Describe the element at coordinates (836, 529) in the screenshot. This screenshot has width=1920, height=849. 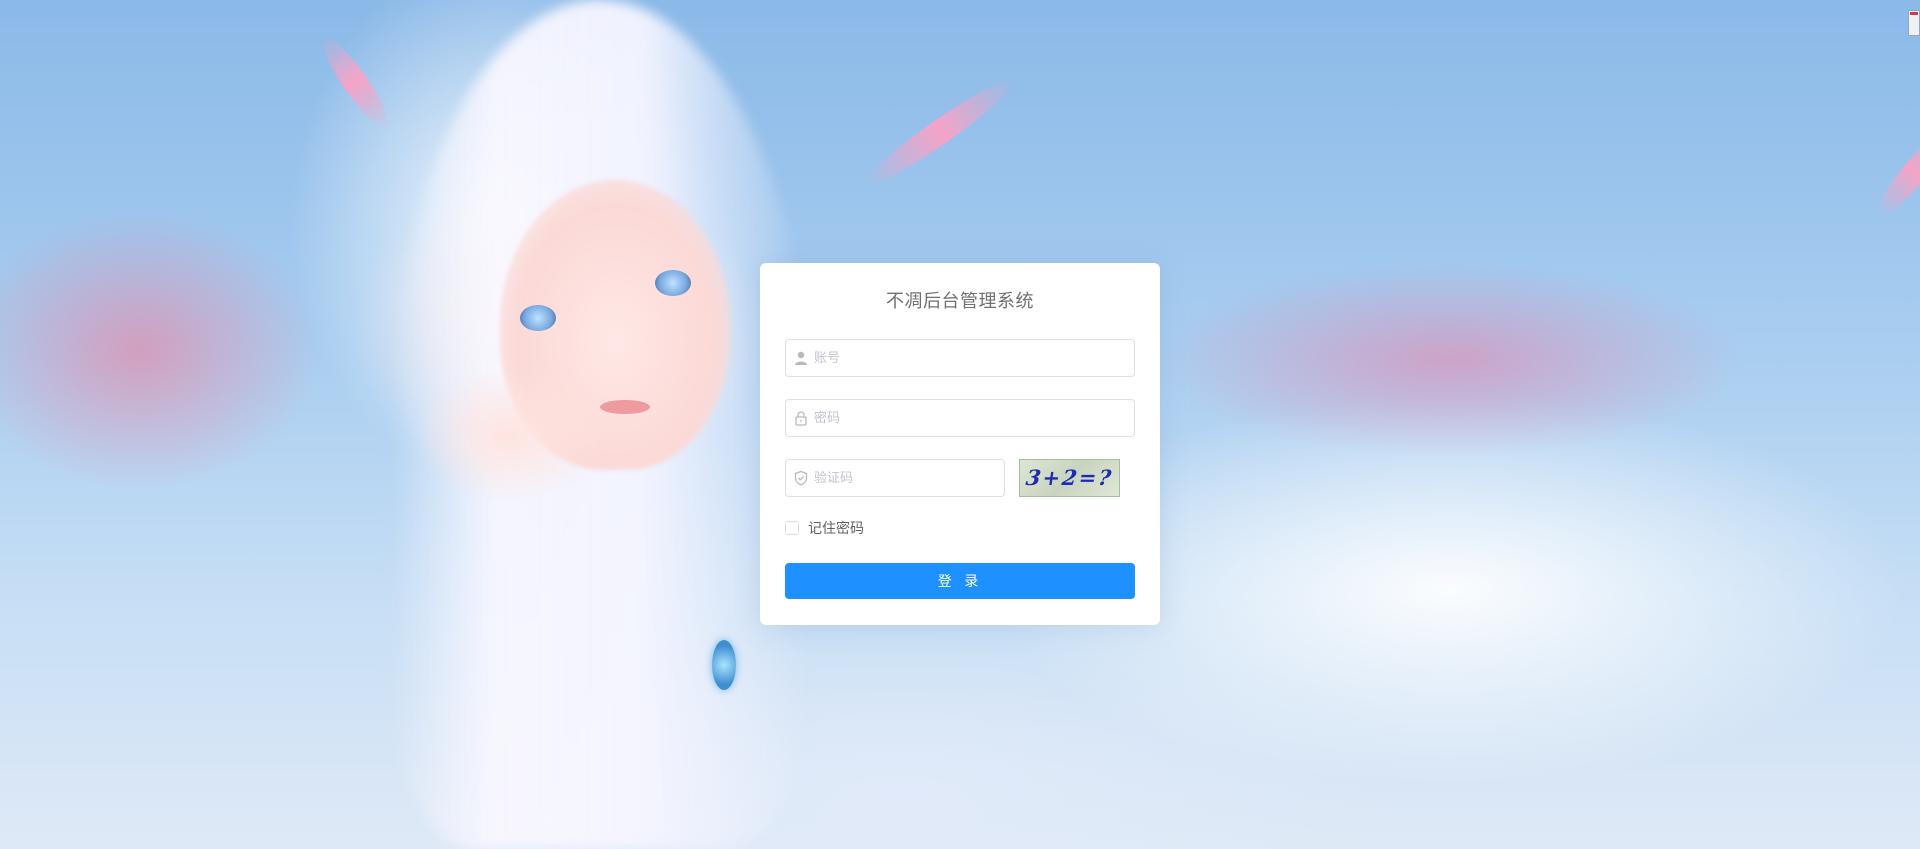
I see `remember-password-label: 记住密码` at that location.